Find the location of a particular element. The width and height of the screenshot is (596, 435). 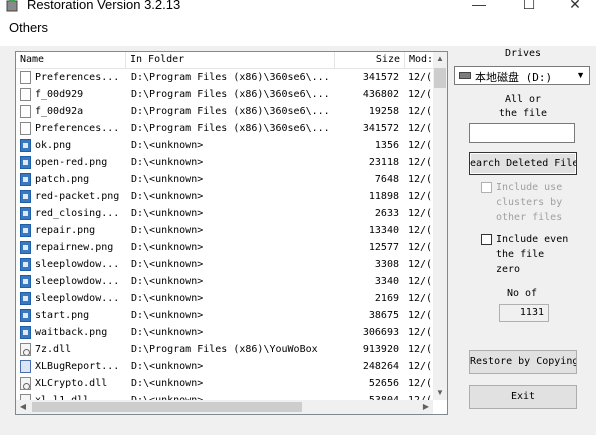

file-name: repair.png is located at coordinates (65, 230).